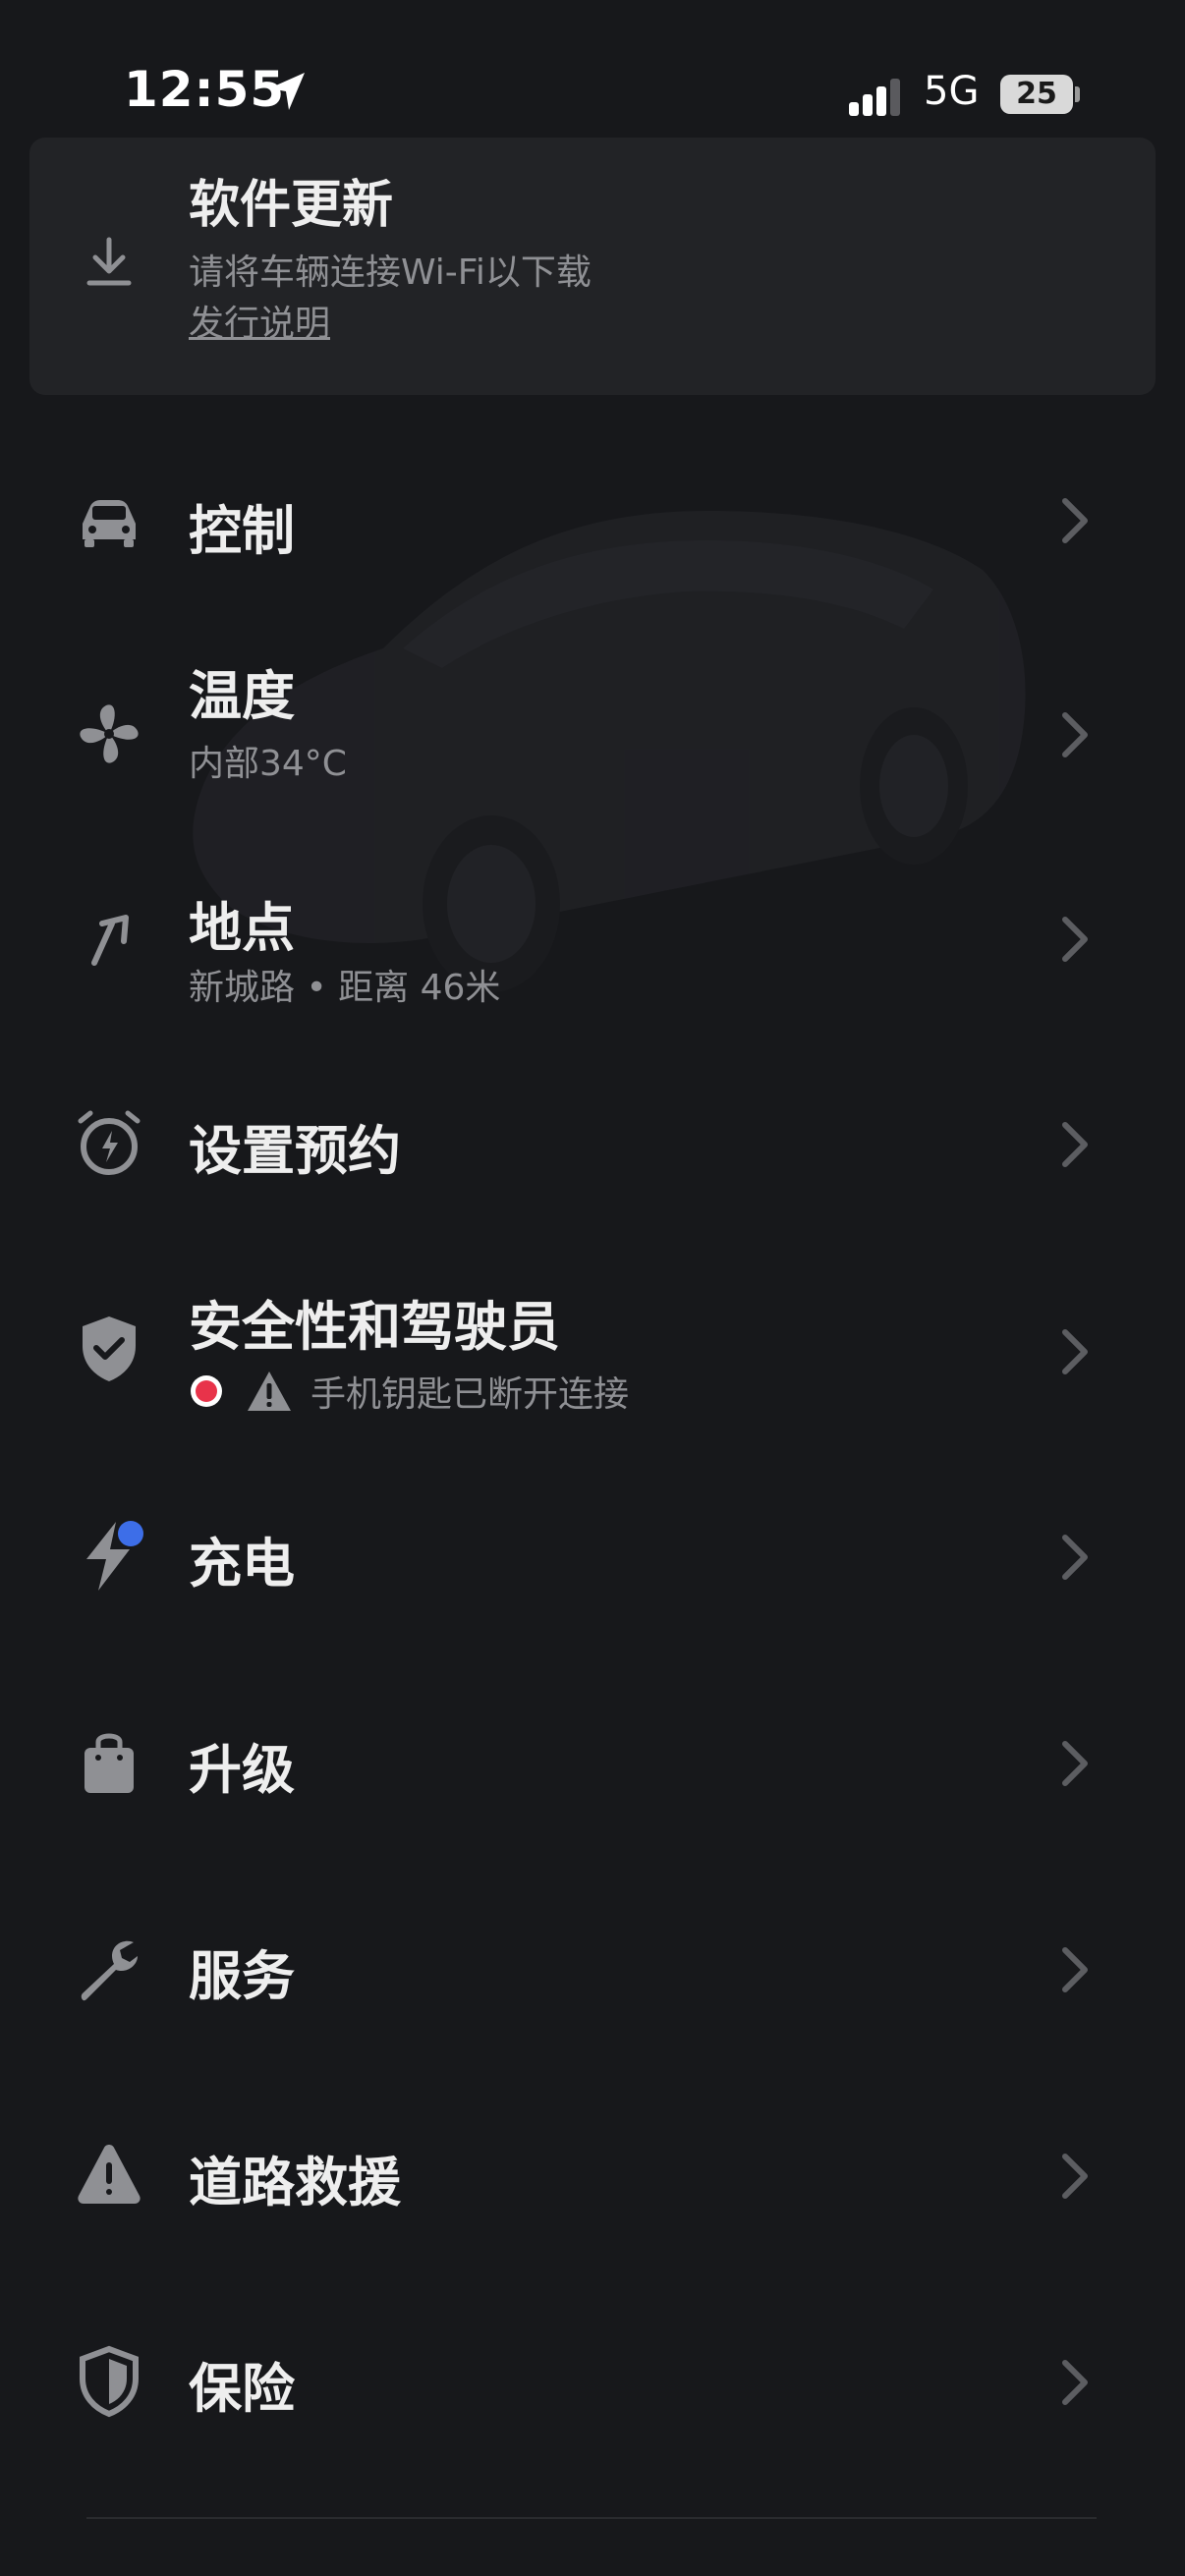 This screenshot has height=2576, width=1185. What do you see at coordinates (242, 1564) in the screenshot?
I see `menu-label-charging: 充电` at bounding box center [242, 1564].